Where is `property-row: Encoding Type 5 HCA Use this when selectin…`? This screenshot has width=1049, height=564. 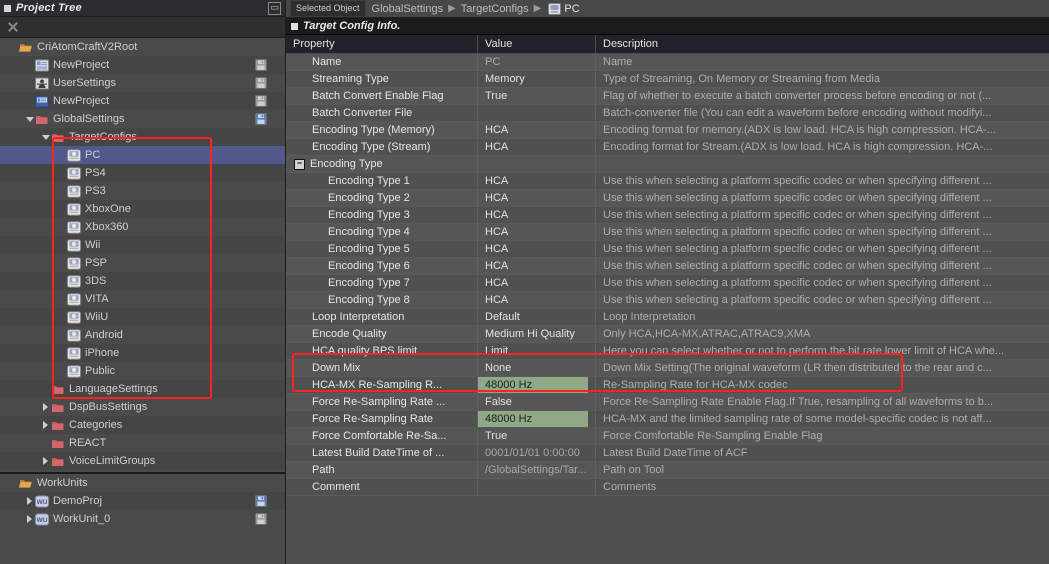 property-row: Encoding Type 5 HCA Use this when selectin… is located at coordinates (667, 249).